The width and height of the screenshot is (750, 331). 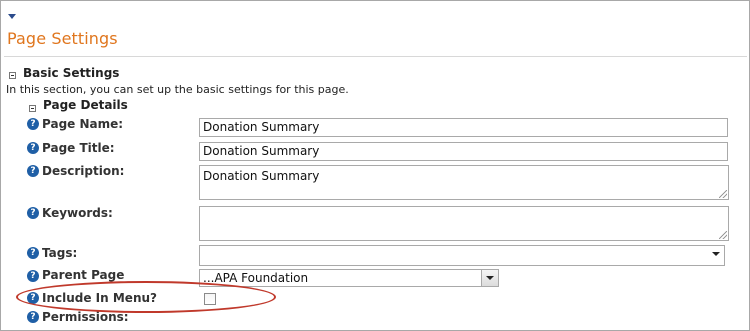 I want to click on description-text: Donation Summary, so click(x=261, y=176).